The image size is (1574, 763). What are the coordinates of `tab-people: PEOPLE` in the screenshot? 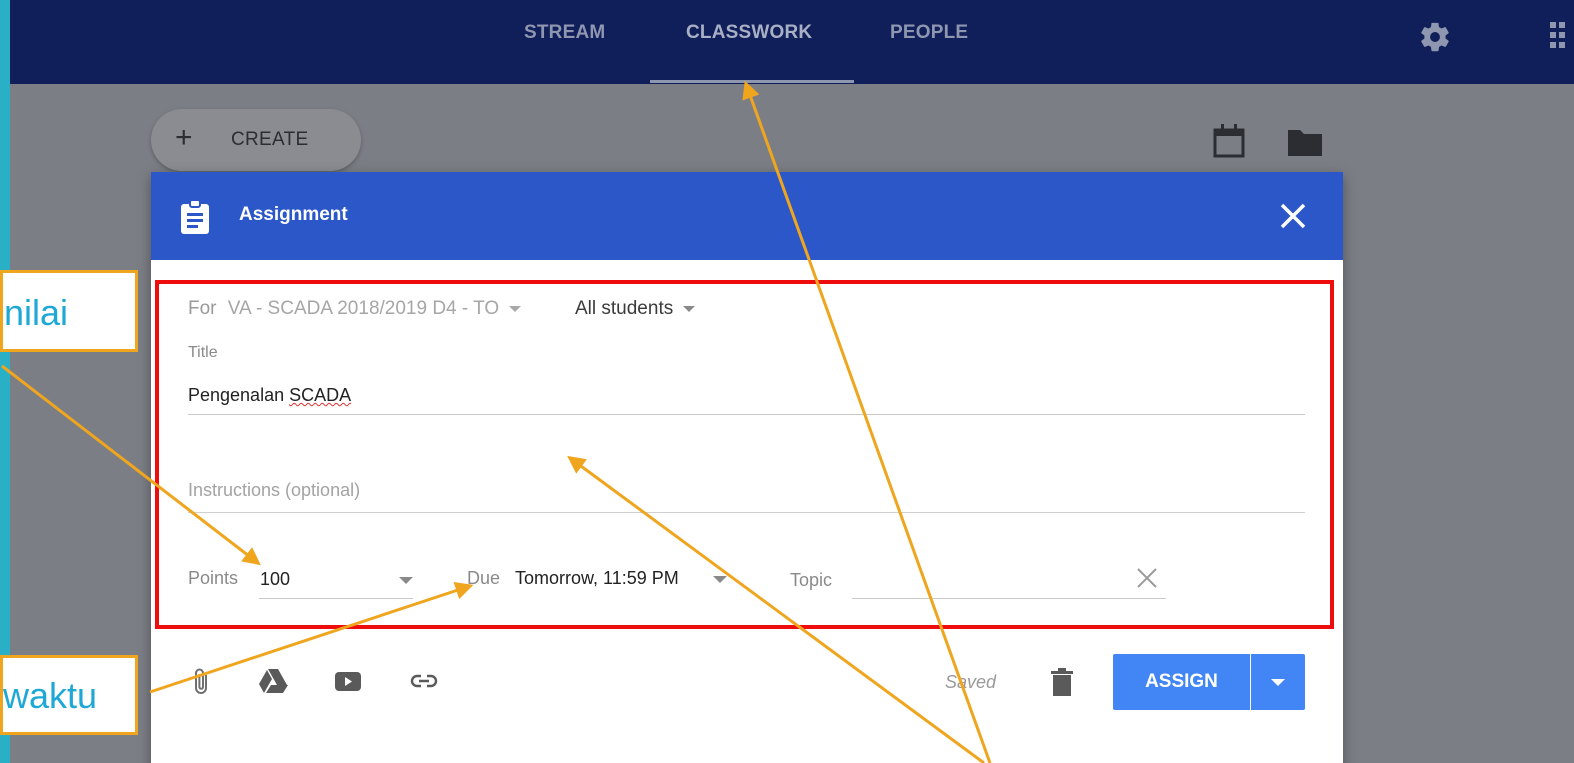 It's located at (929, 33).